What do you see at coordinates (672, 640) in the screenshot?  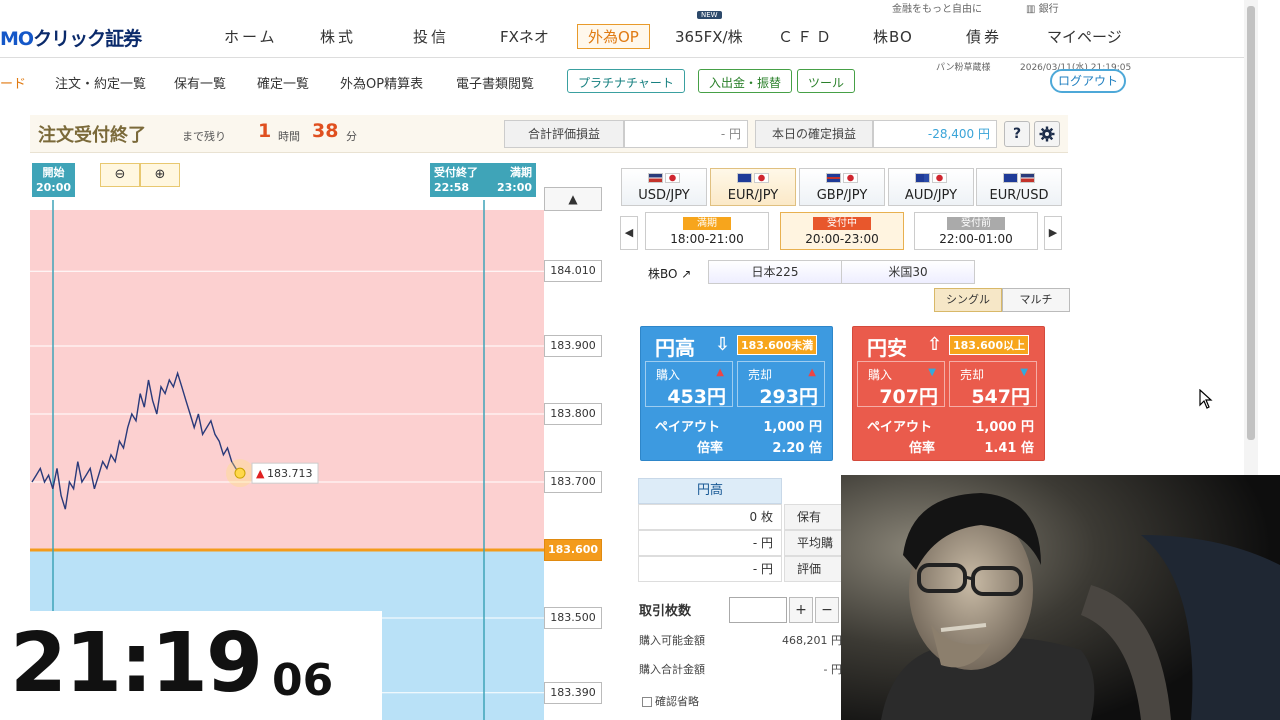 I see `available-amount-label: 購入可能金額` at bounding box center [672, 640].